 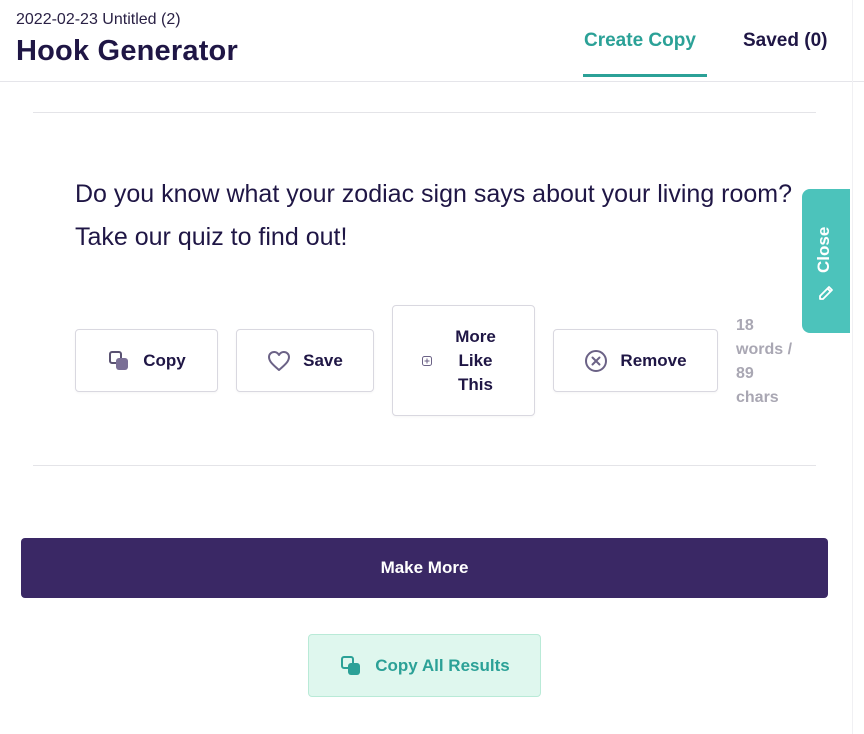 I want to click on heart-icon, so click(x=279, y=361).